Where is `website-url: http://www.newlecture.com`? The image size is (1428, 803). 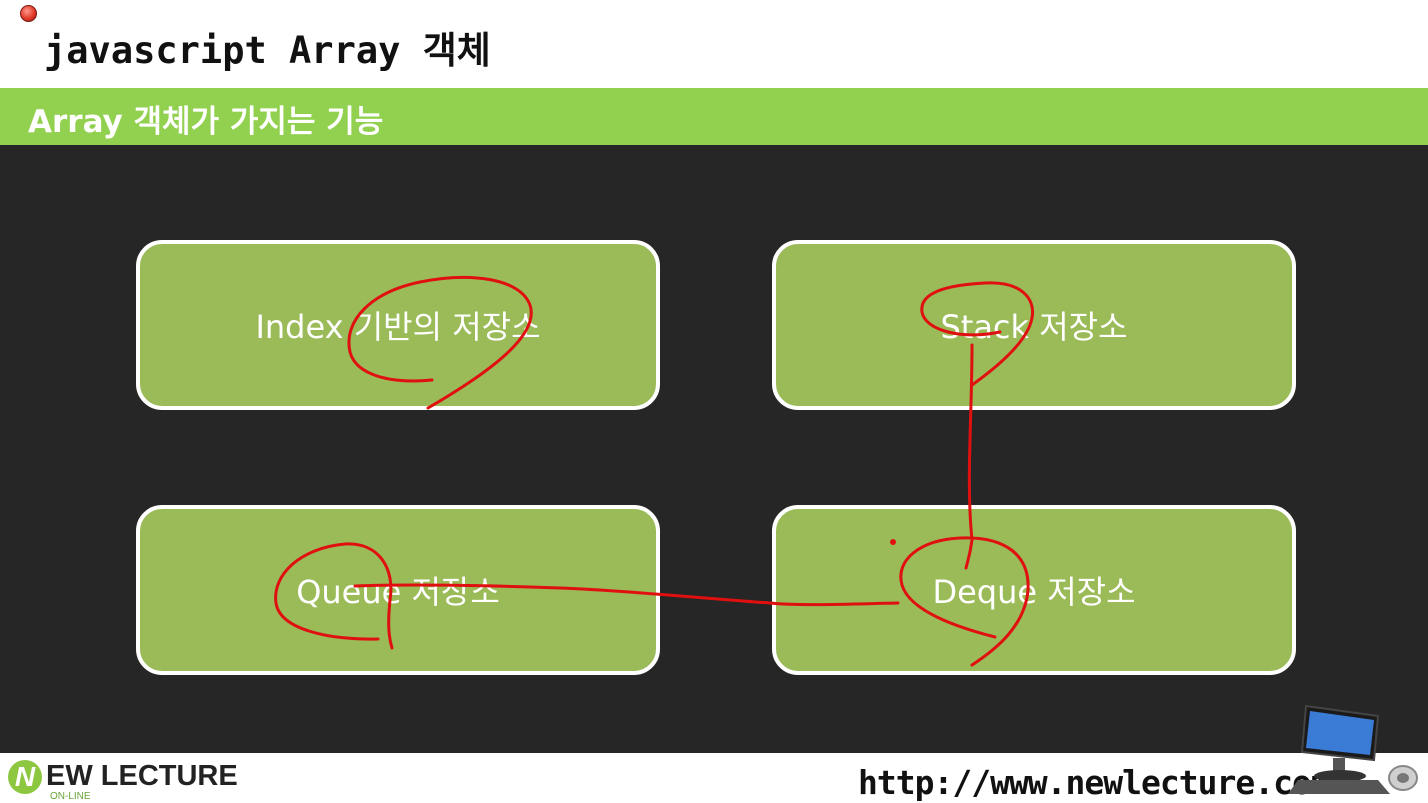 website-url: http://www.newlecture.com is located at coordinates (1094, 782).